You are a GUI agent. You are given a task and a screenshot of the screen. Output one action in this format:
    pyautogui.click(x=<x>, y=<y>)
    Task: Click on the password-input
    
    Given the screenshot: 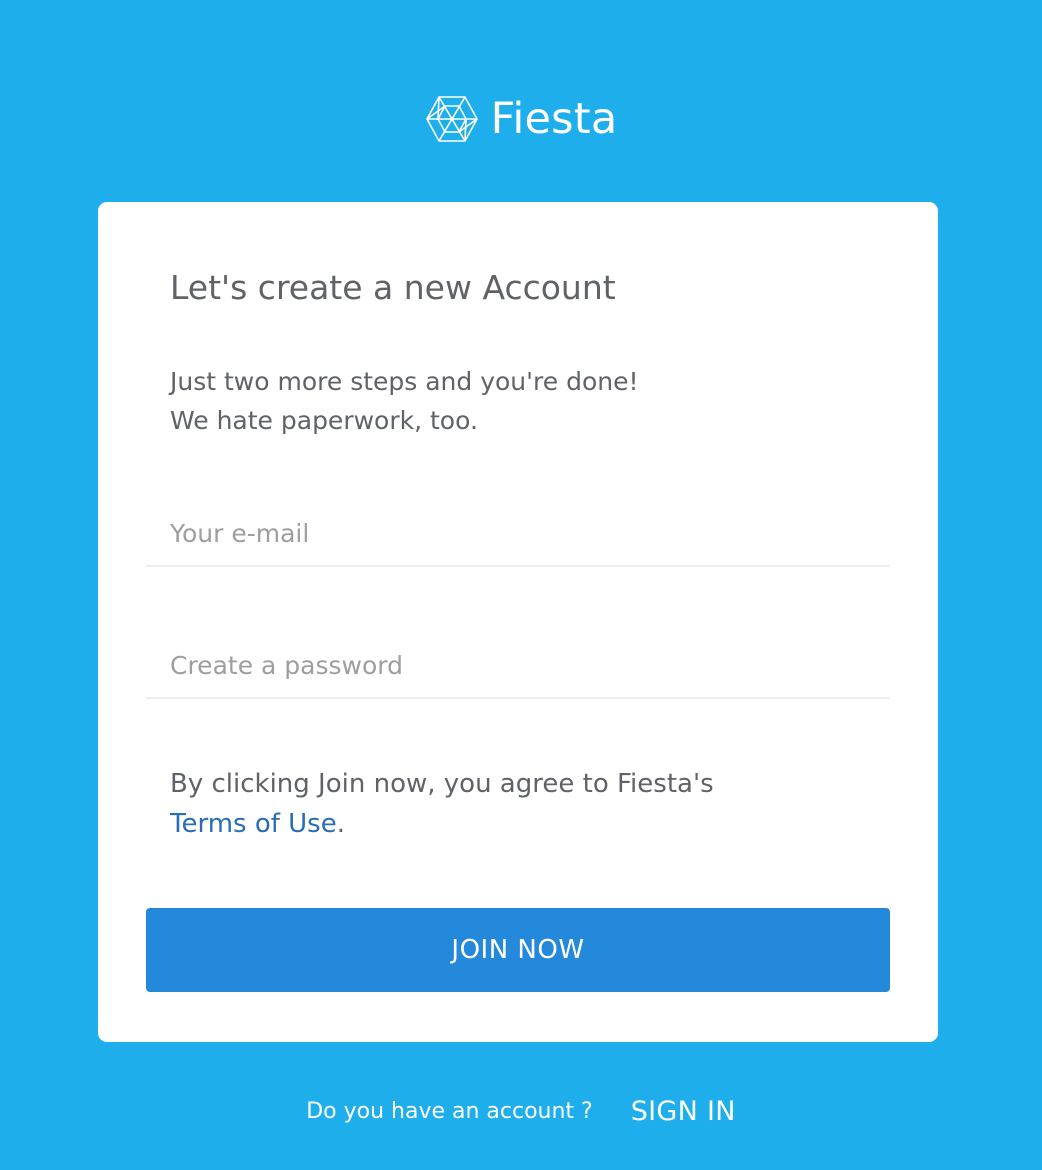 What is the action you would take?
    pyautogui.click(x=518, y=669)
    